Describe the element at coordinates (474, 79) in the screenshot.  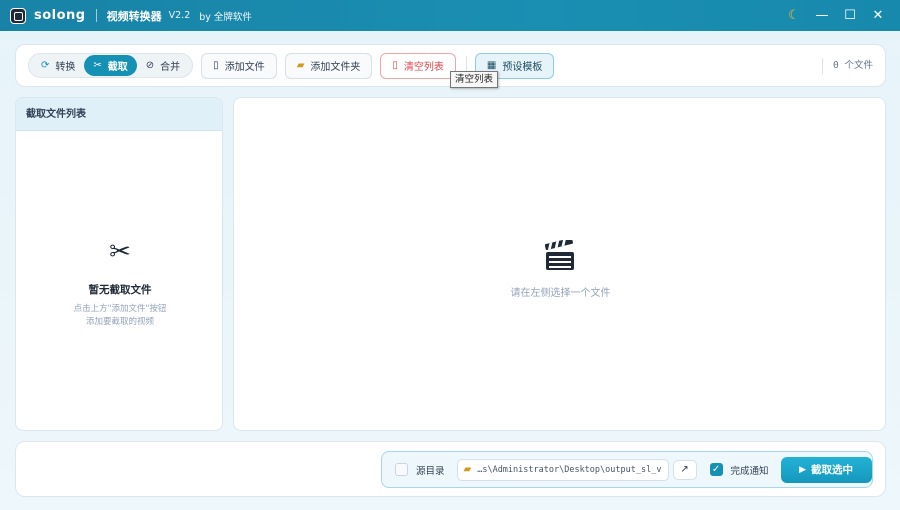
I see `clear-list-tooltip: 清空列表` at that location.